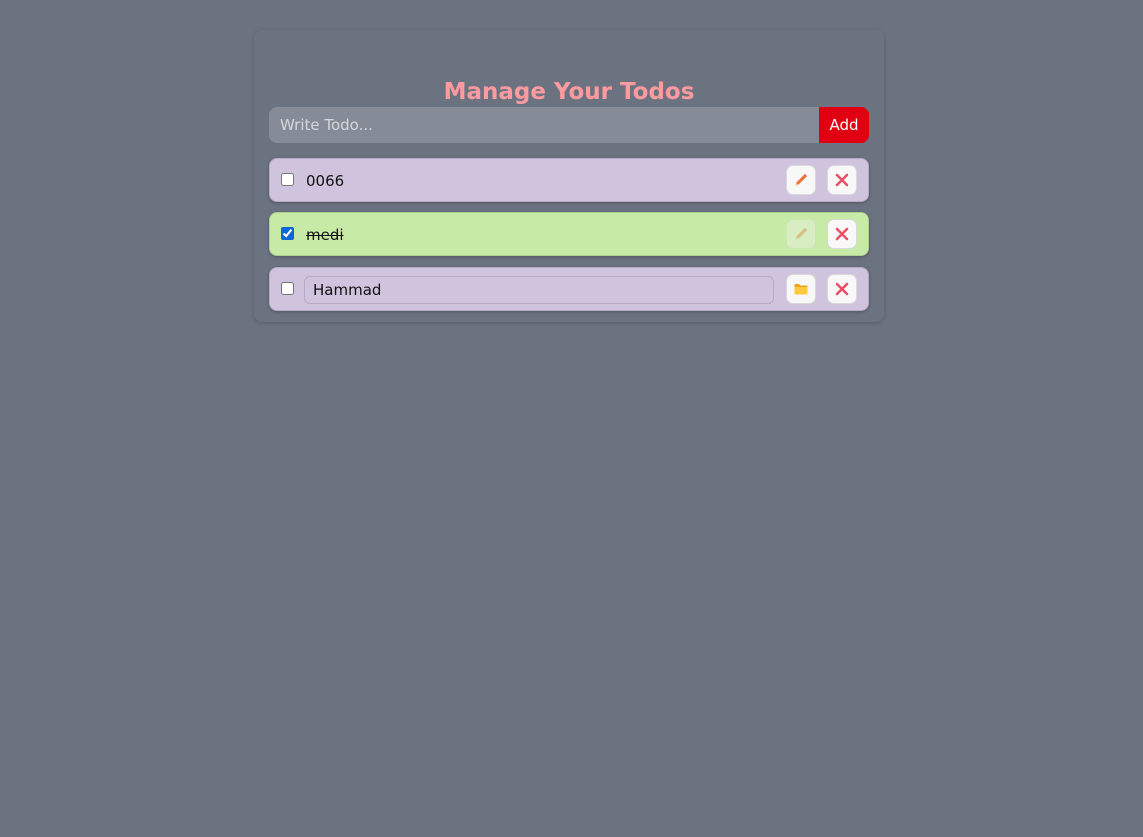 The image size is (1143, 837). I want to click on add-button: Add, so click(844, 125).